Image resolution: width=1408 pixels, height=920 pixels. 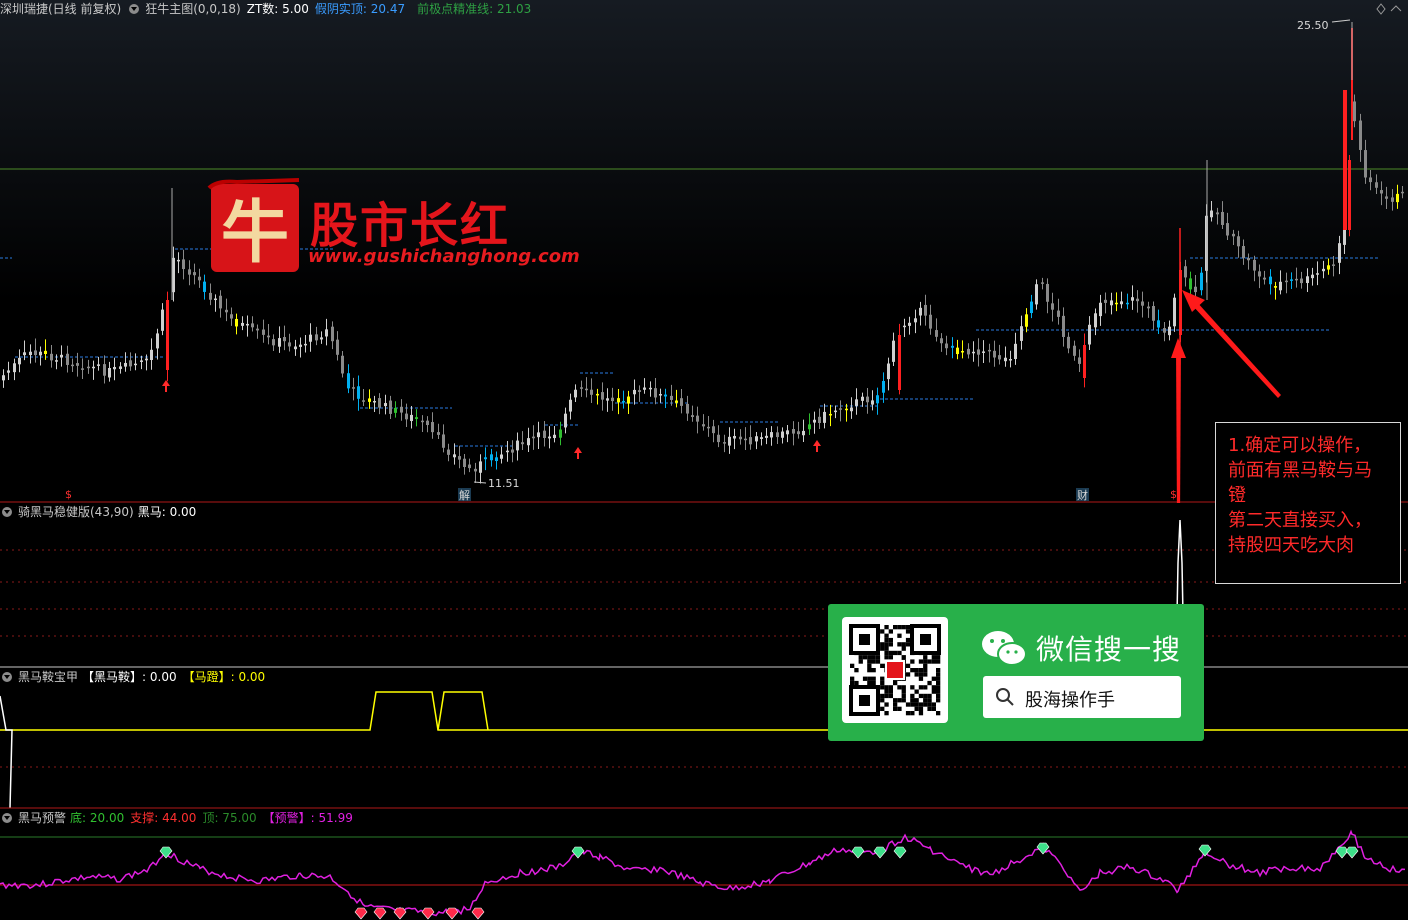 What do you see at coordinates (361, 913) in the screenshot?
I see `red-gem-icon` at bounding box center [361, 913].